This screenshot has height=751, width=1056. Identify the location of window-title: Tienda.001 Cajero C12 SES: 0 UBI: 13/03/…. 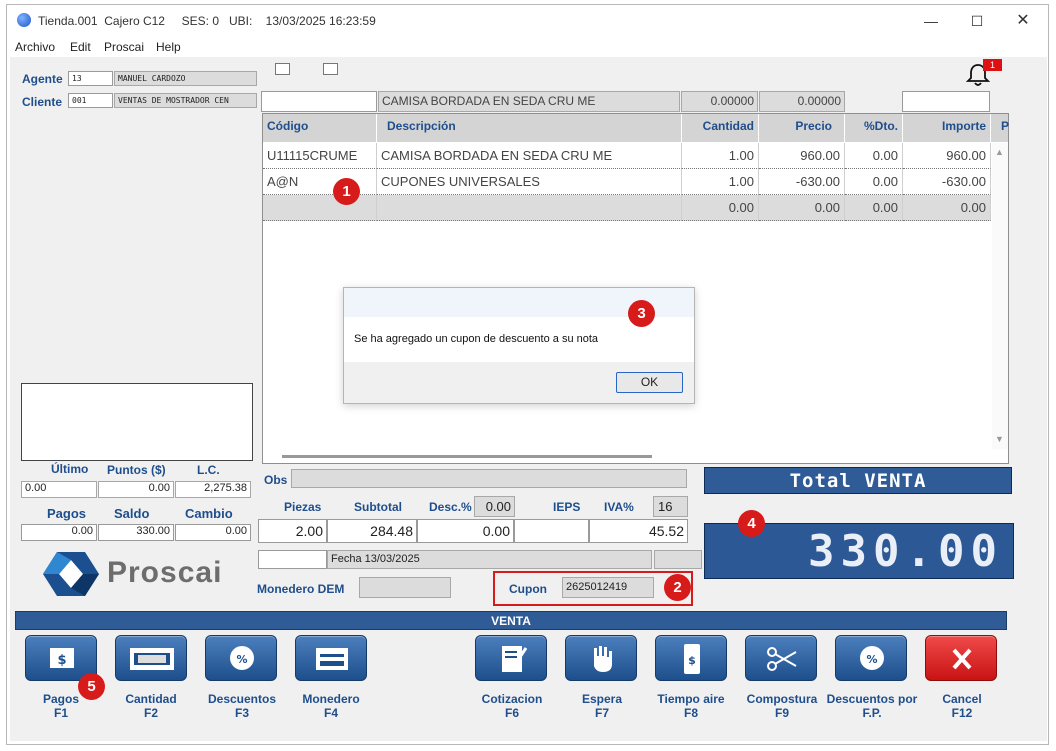
(207, 21).